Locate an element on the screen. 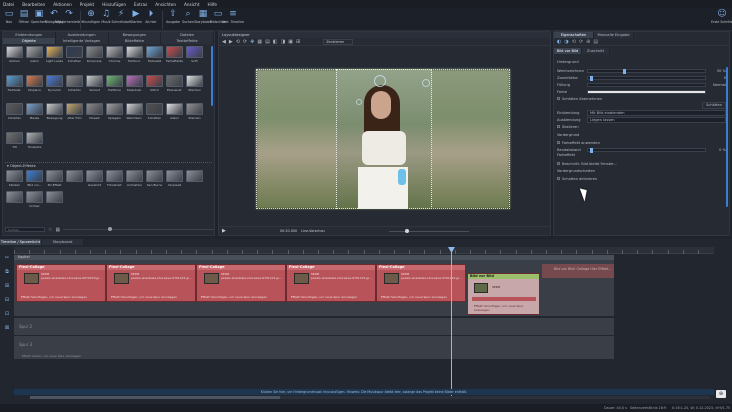  object-effect-tile: Gerahmt is located at coordinates (94, 180).